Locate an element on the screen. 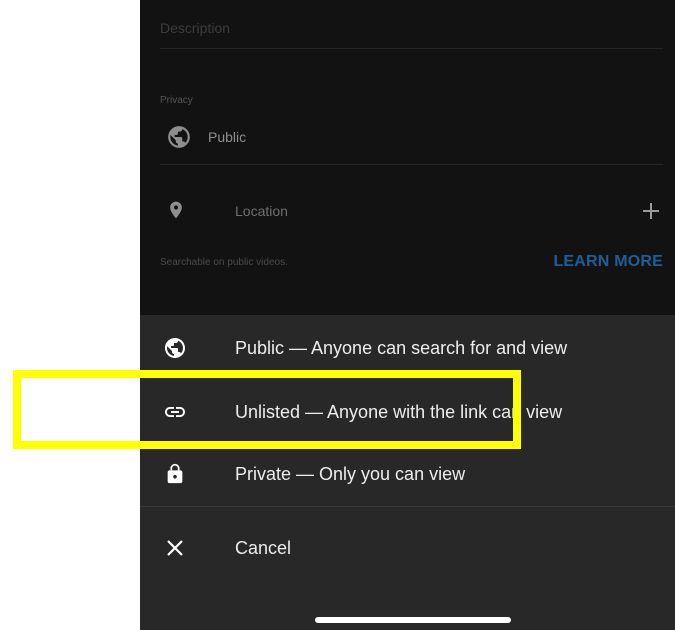 Image resolution: width=675 pixels, height=630 pixels. public-option: Public — Anyone can search for and view is located at coordinates (407, 348).